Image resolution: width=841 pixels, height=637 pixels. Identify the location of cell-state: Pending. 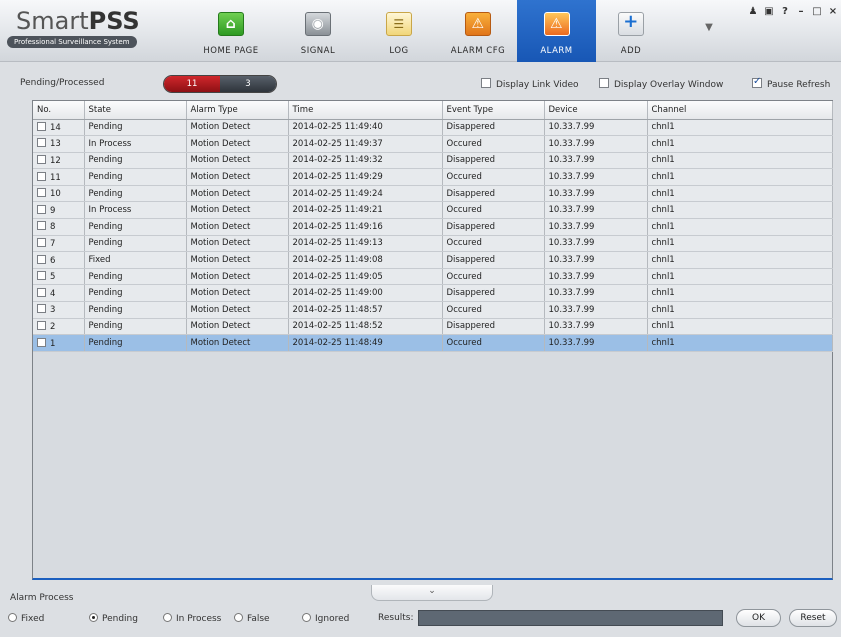
(135, 128).